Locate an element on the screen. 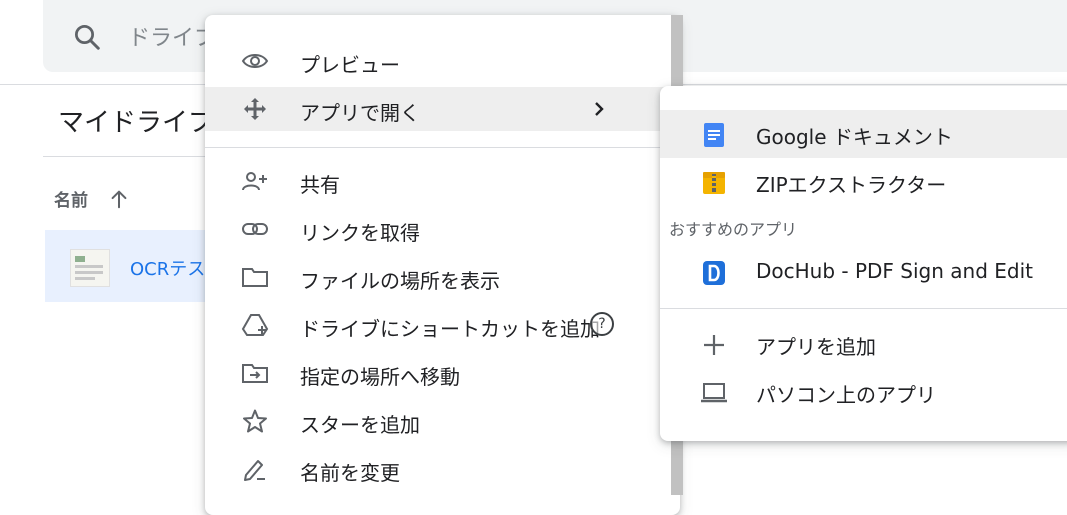 This screenshot has height=515, width=1067. star-icon is located at coordinates (255, 421).